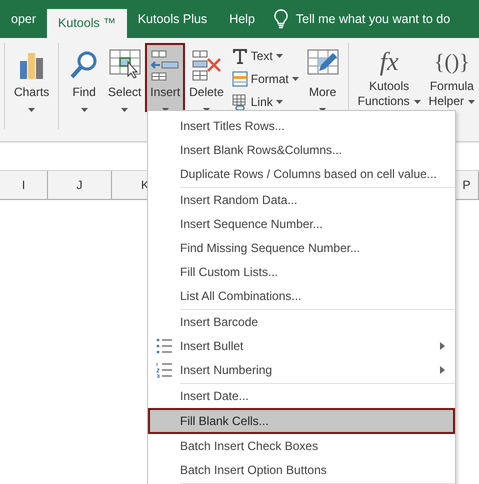 The image size is (479, 484). Describe the element at coordinates (373, 19) in the screenshot. I see `tell-me-search: Tell me what you want to do` at that location.